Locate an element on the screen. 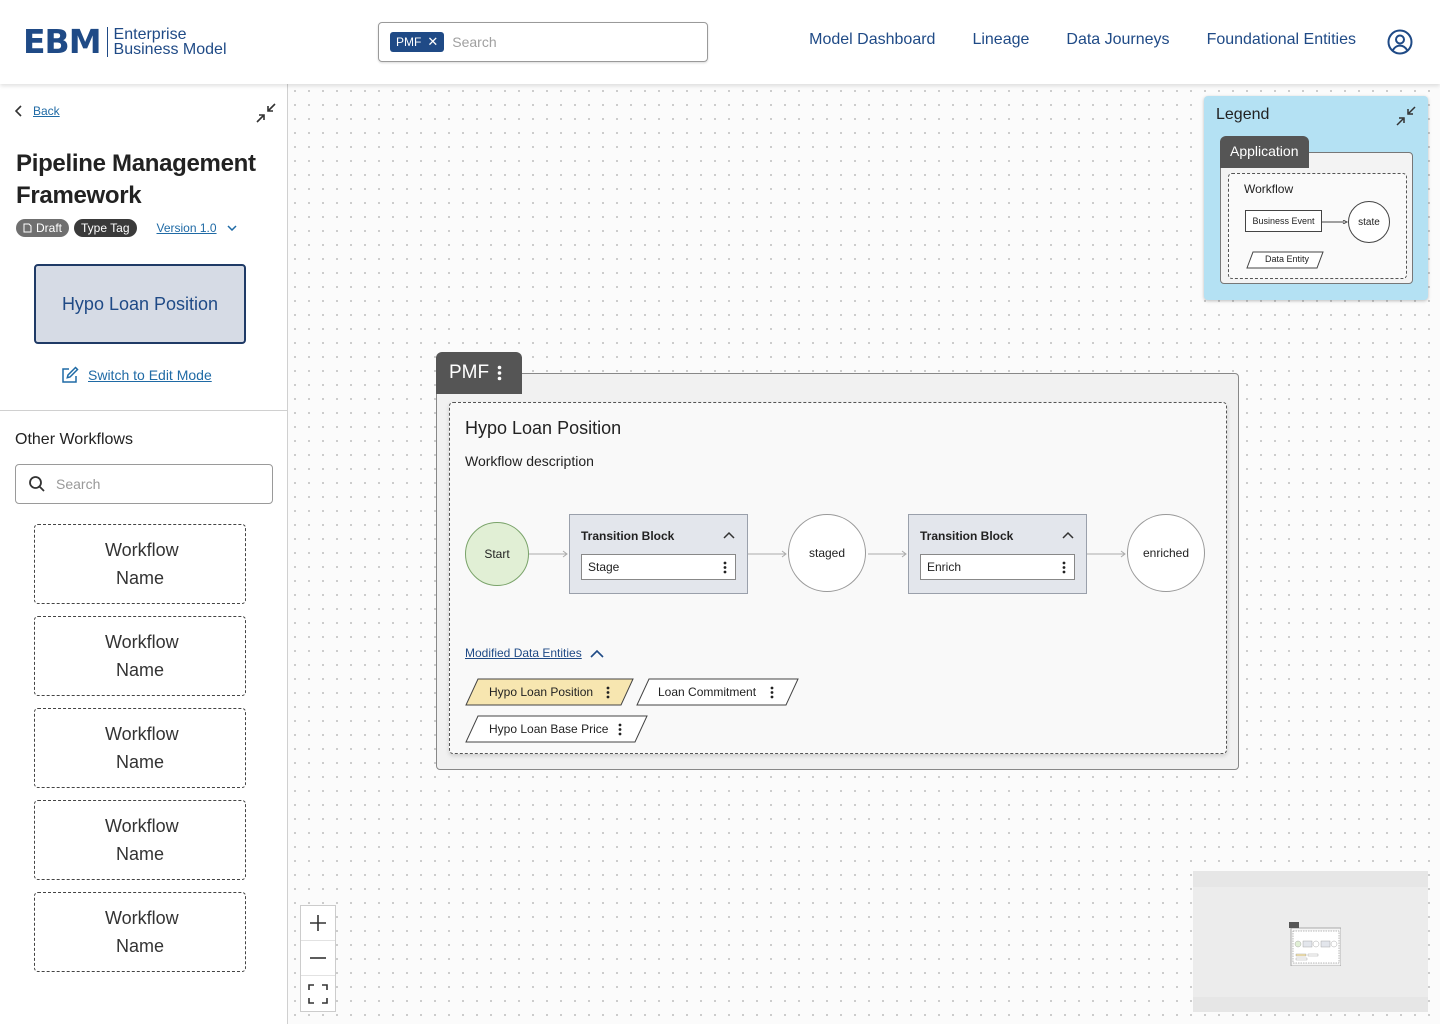 The width and height of the screenshot is (1440, 1024). brand-name: Enterprise Business Model is located at coordinates (170, 42).